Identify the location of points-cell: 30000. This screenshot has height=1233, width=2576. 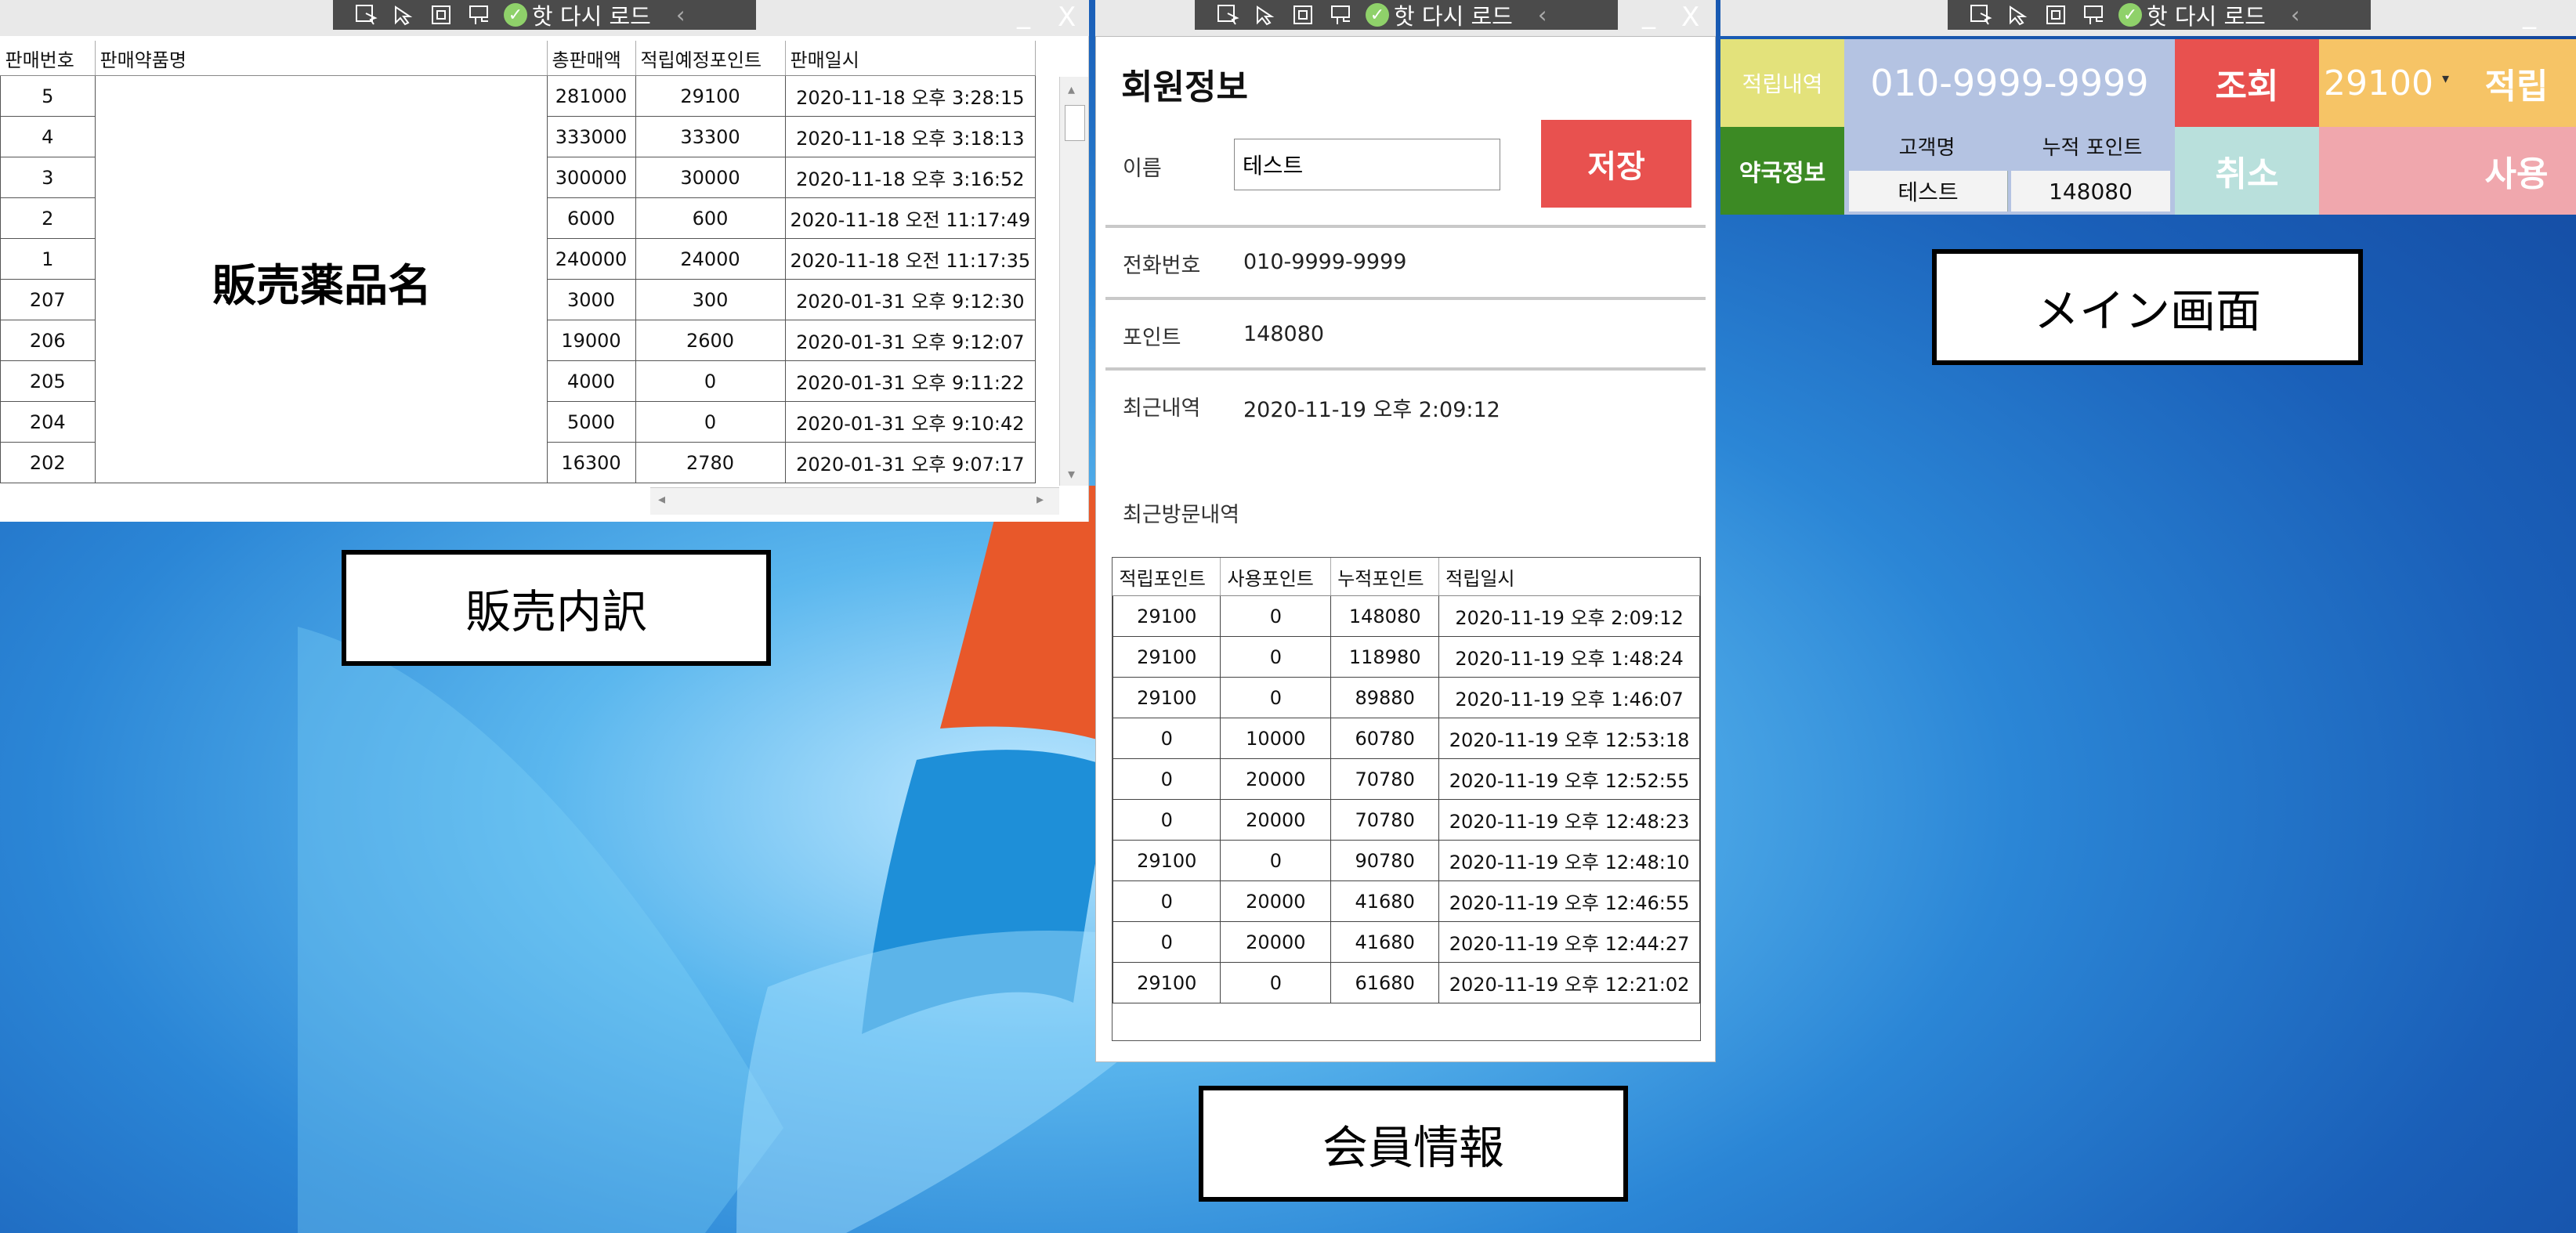
(711, 177).